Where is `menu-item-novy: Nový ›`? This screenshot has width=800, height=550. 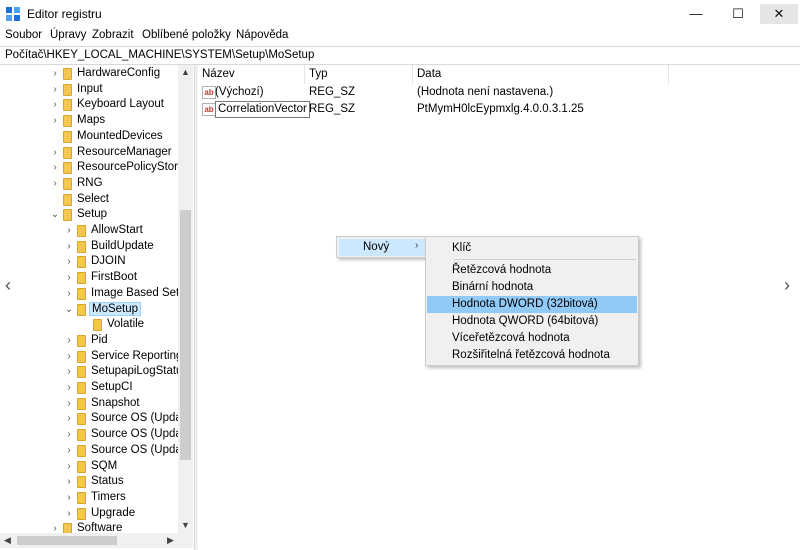 menu-item-novy: Nový › is located at coordinates (382, 247).